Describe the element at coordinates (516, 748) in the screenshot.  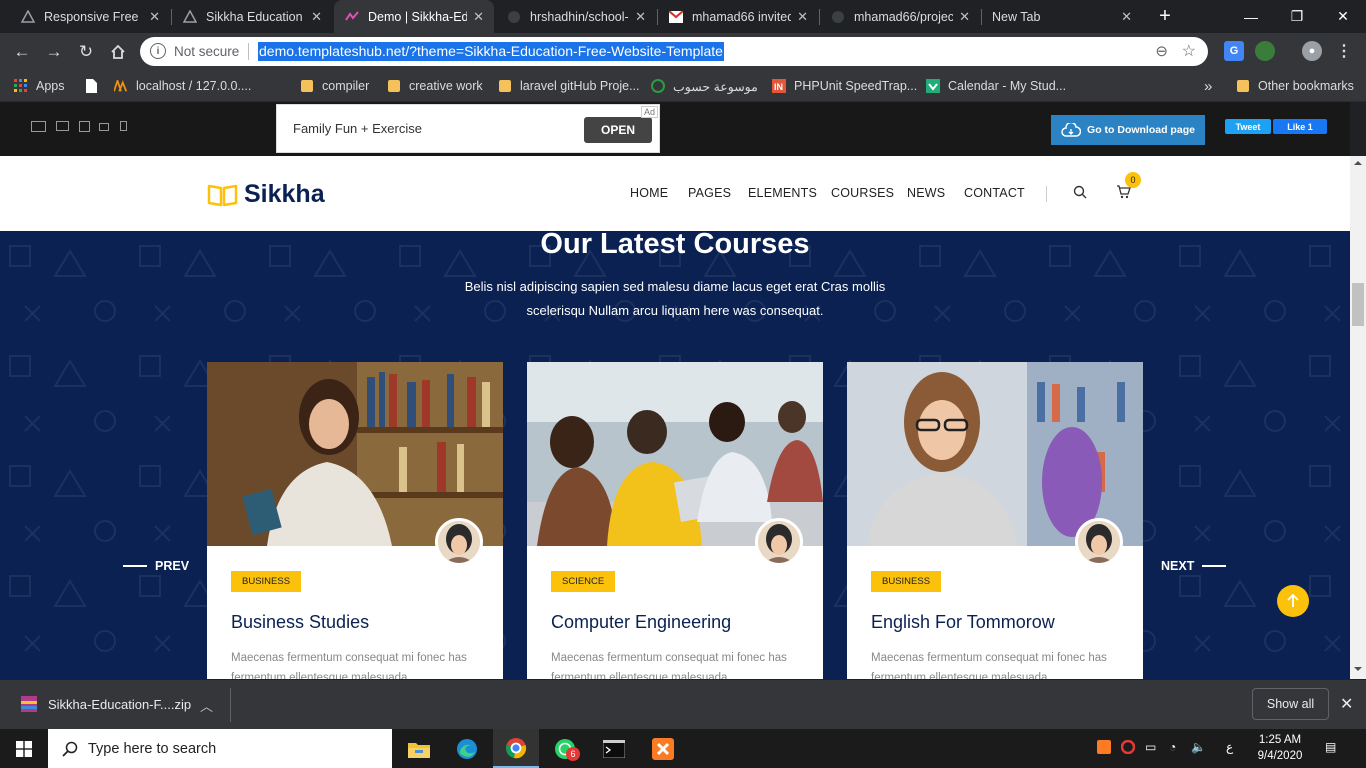
I see `chrome-browser-icon` at that location.